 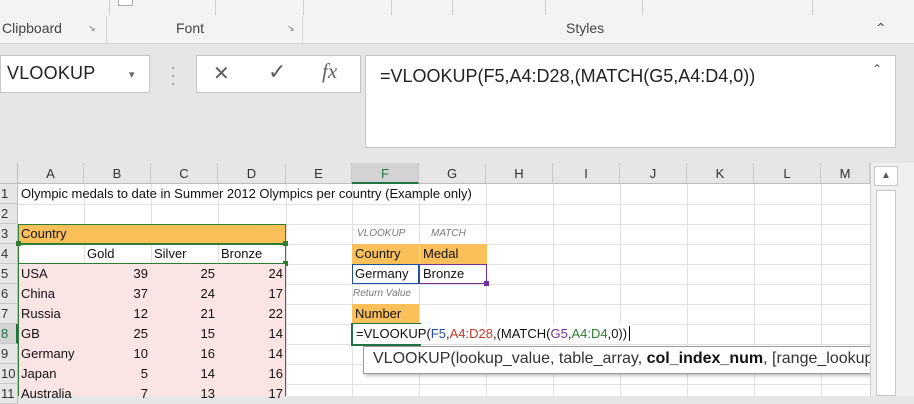 What do you see at coordinates (184, 173) in the screenshot?
I see `column-header-c: C` at bounding box center [184, 173].